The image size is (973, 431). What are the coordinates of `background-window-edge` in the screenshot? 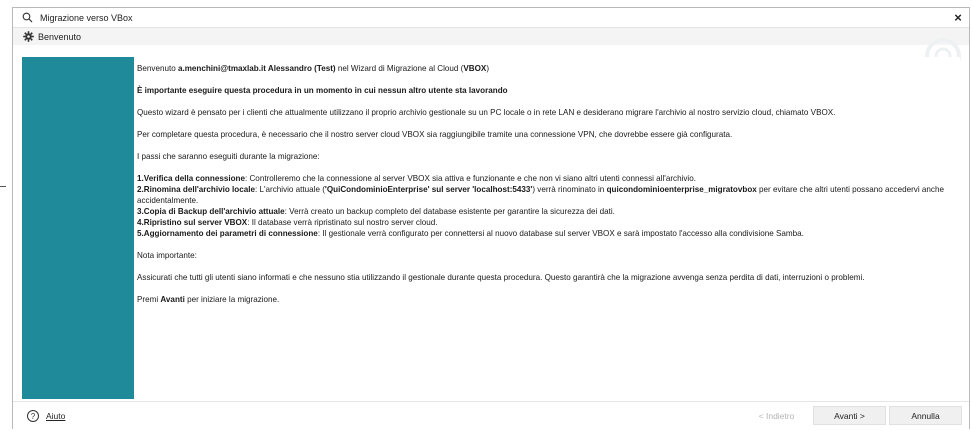 It's located at (6, 215).